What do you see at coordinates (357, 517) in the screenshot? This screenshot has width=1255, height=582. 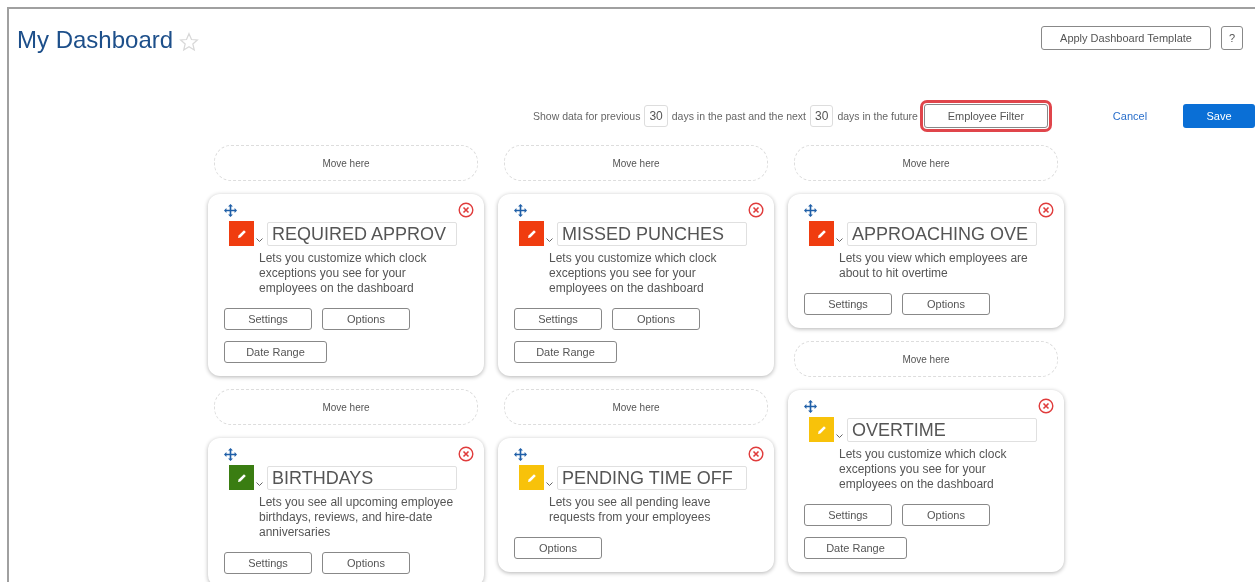 I see `widget-description: Lets you see all upcoming employee birthdays, reviews, and hire-date anniversaries` at bounding box center [357, 517].